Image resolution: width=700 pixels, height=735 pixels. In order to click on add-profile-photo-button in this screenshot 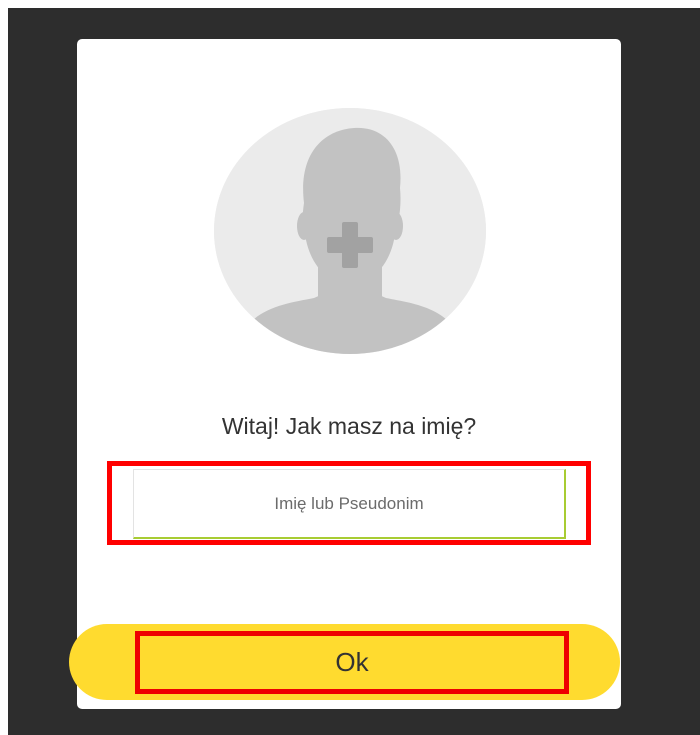, I will do `click(350, 231)`.